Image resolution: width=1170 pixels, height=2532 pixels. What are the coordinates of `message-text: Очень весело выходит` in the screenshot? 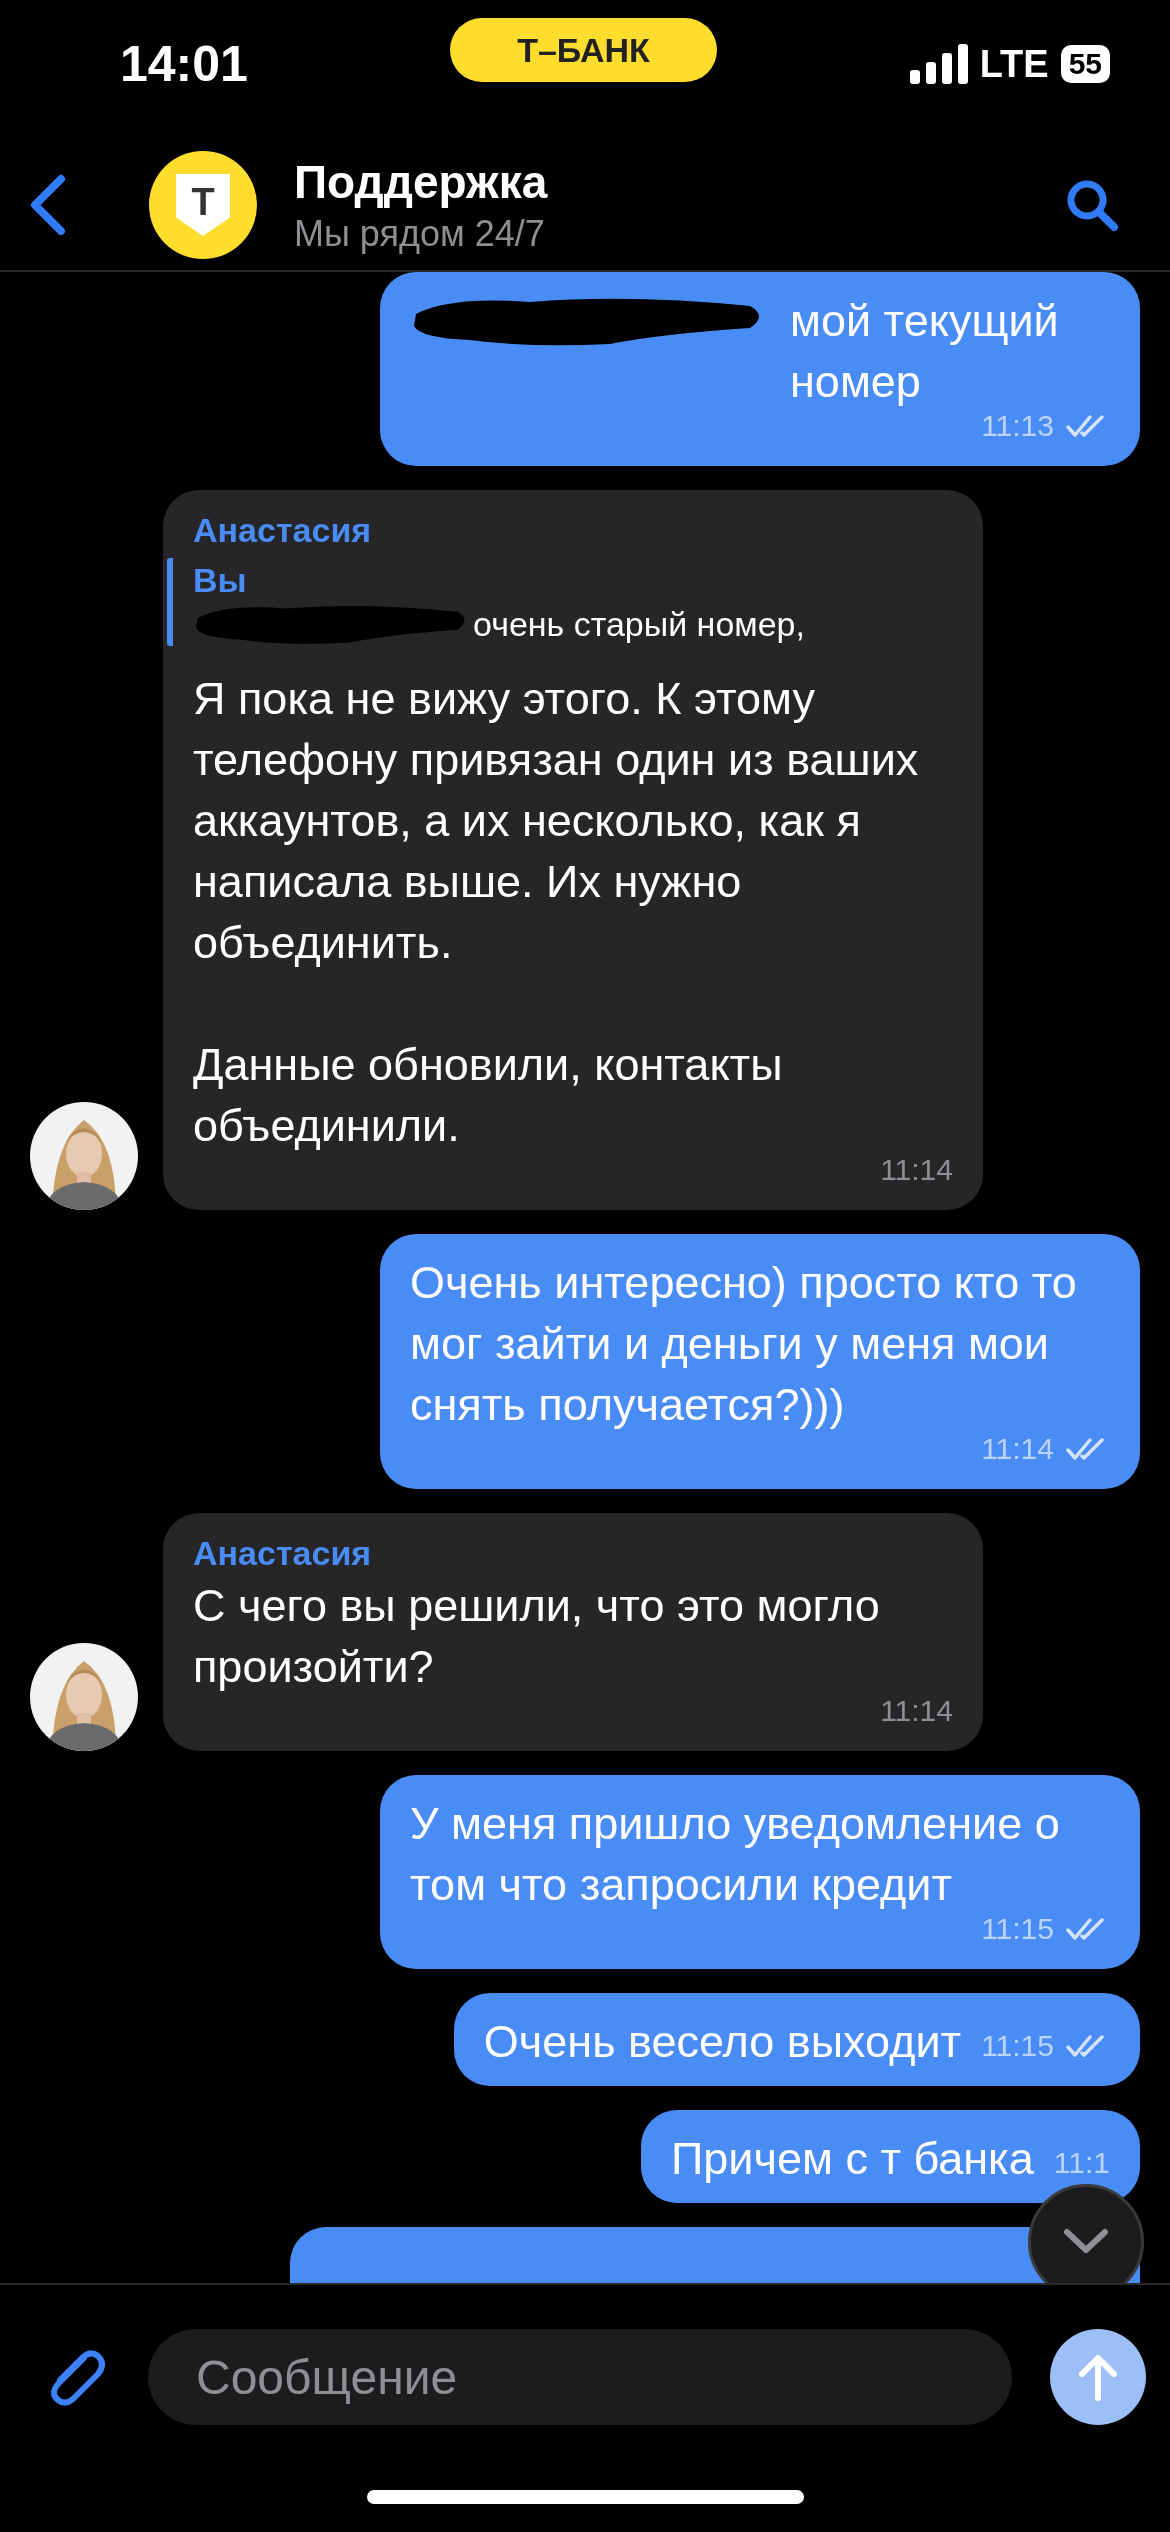 It's located at (722, 2042).